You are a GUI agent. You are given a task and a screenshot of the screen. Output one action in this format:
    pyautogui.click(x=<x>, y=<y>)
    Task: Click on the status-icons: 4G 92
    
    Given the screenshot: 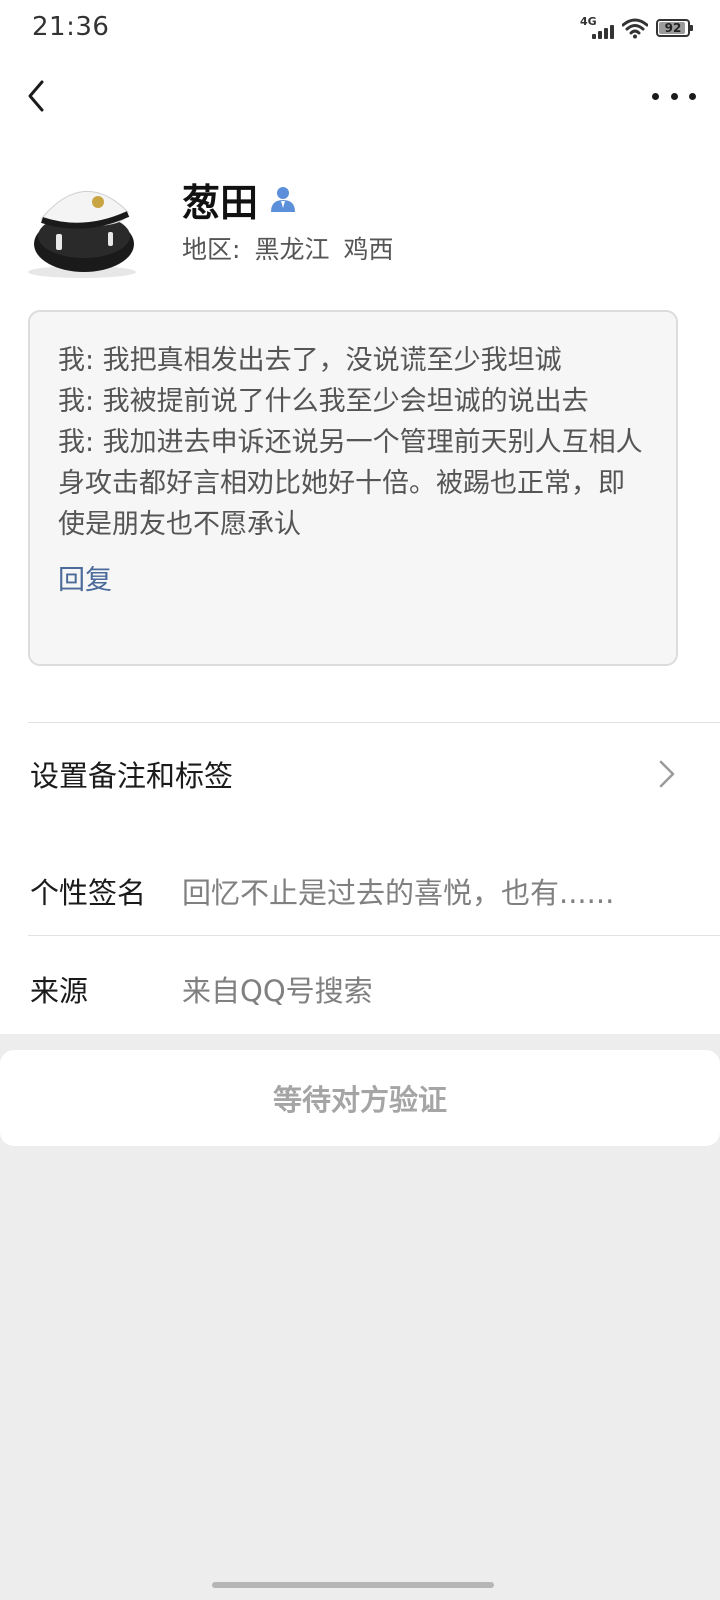 What is the action you would take?
    pyautogui.click(x=636, y=28)
    